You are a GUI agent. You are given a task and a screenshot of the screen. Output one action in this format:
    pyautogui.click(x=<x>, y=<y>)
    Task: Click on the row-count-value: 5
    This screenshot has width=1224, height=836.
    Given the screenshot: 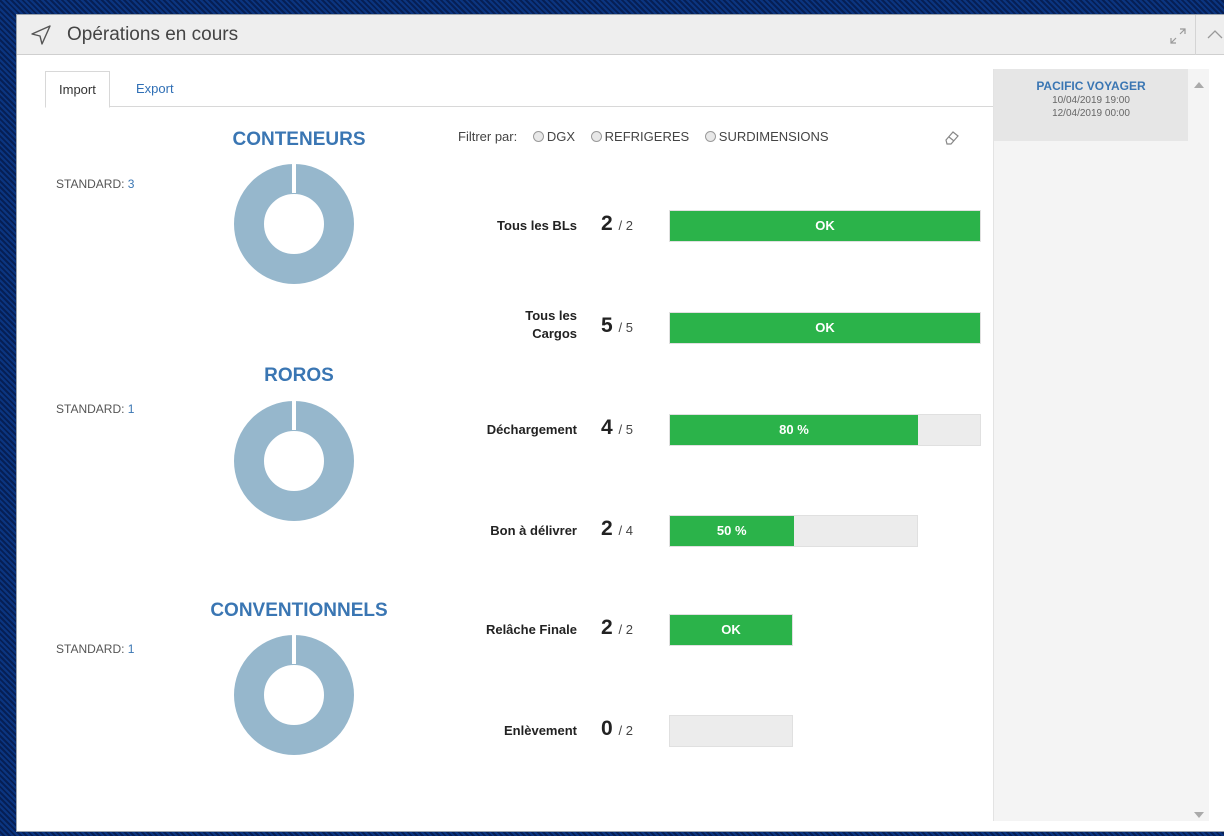 What is the action you would take?
    pyautogui.click(x=610, y=325)
    